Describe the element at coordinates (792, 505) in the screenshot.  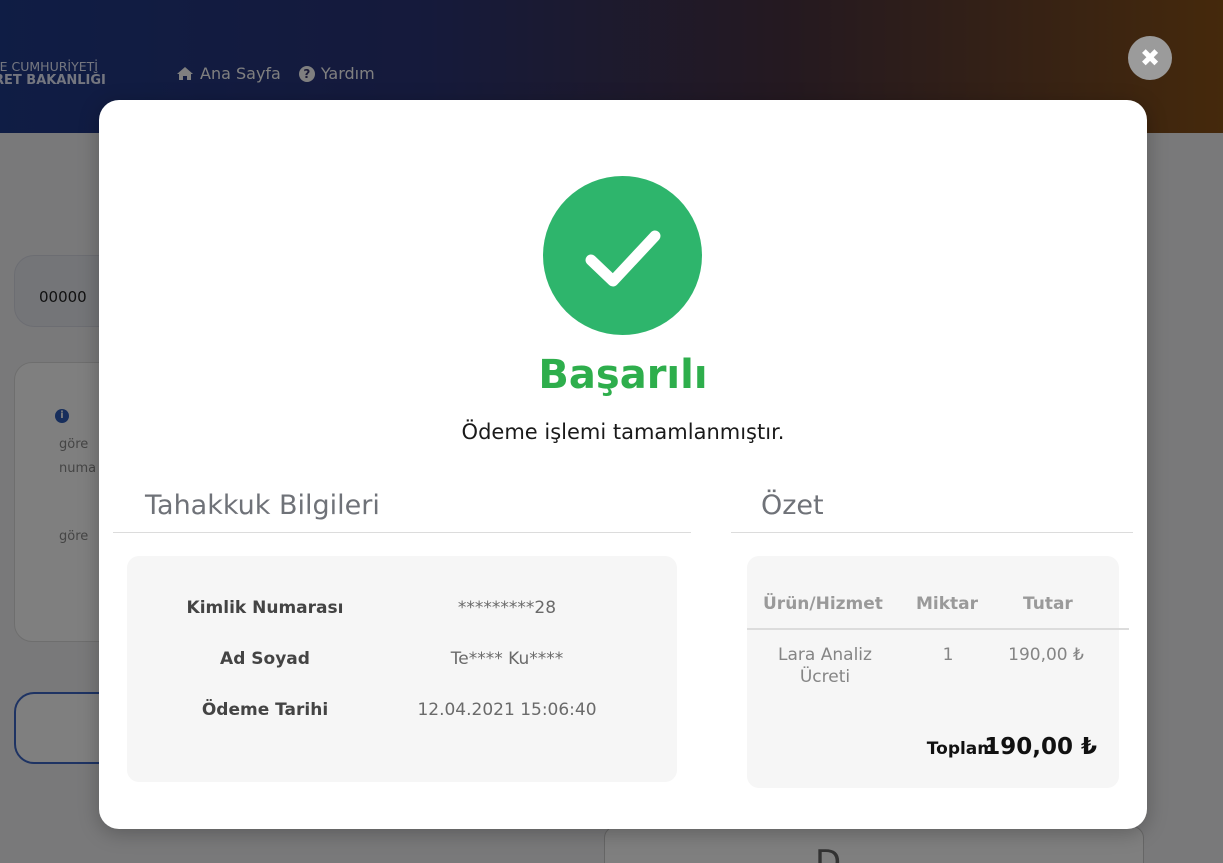
I see `summary-heading: Özet` at that location.